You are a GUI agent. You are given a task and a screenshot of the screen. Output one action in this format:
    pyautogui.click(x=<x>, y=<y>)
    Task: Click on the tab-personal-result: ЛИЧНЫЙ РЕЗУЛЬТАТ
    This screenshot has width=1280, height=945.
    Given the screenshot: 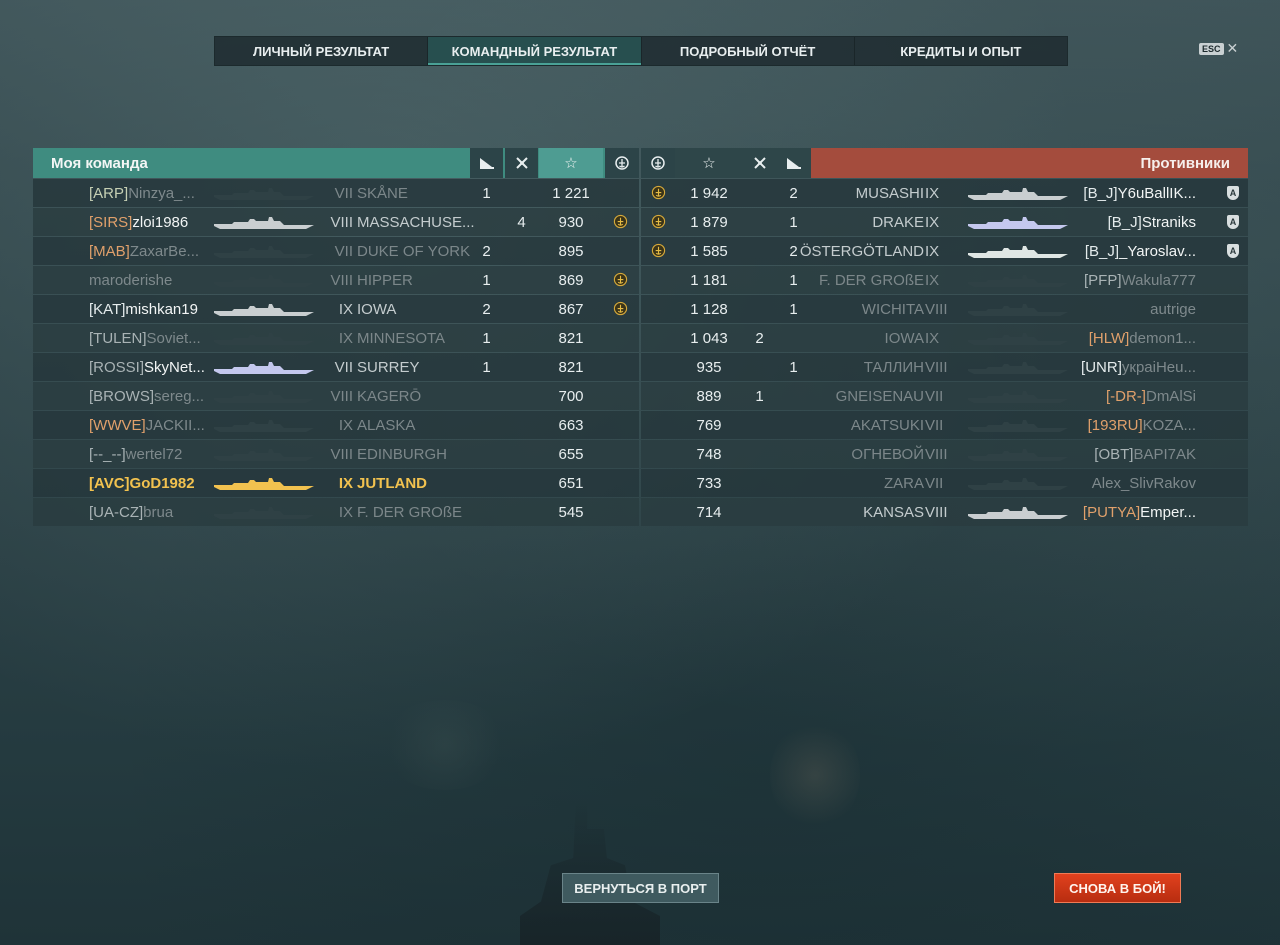 What is the action you would take?
    pyautogui.click(x=322, y=51)
    